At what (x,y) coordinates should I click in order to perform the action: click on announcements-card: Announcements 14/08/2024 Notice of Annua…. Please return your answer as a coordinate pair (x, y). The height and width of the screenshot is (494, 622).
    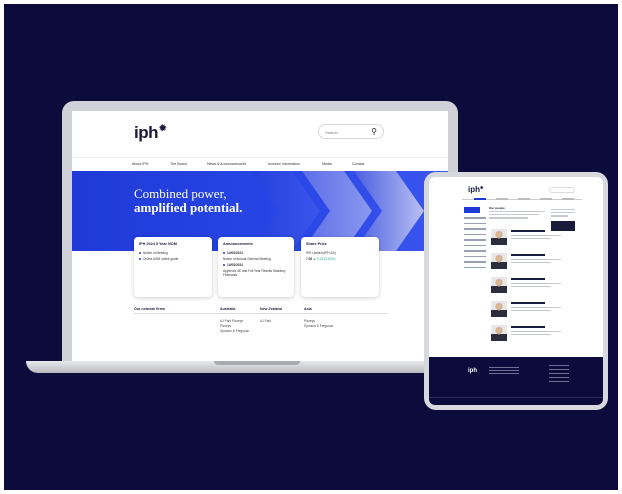
    Looking at the image, I should click on (256, 267).